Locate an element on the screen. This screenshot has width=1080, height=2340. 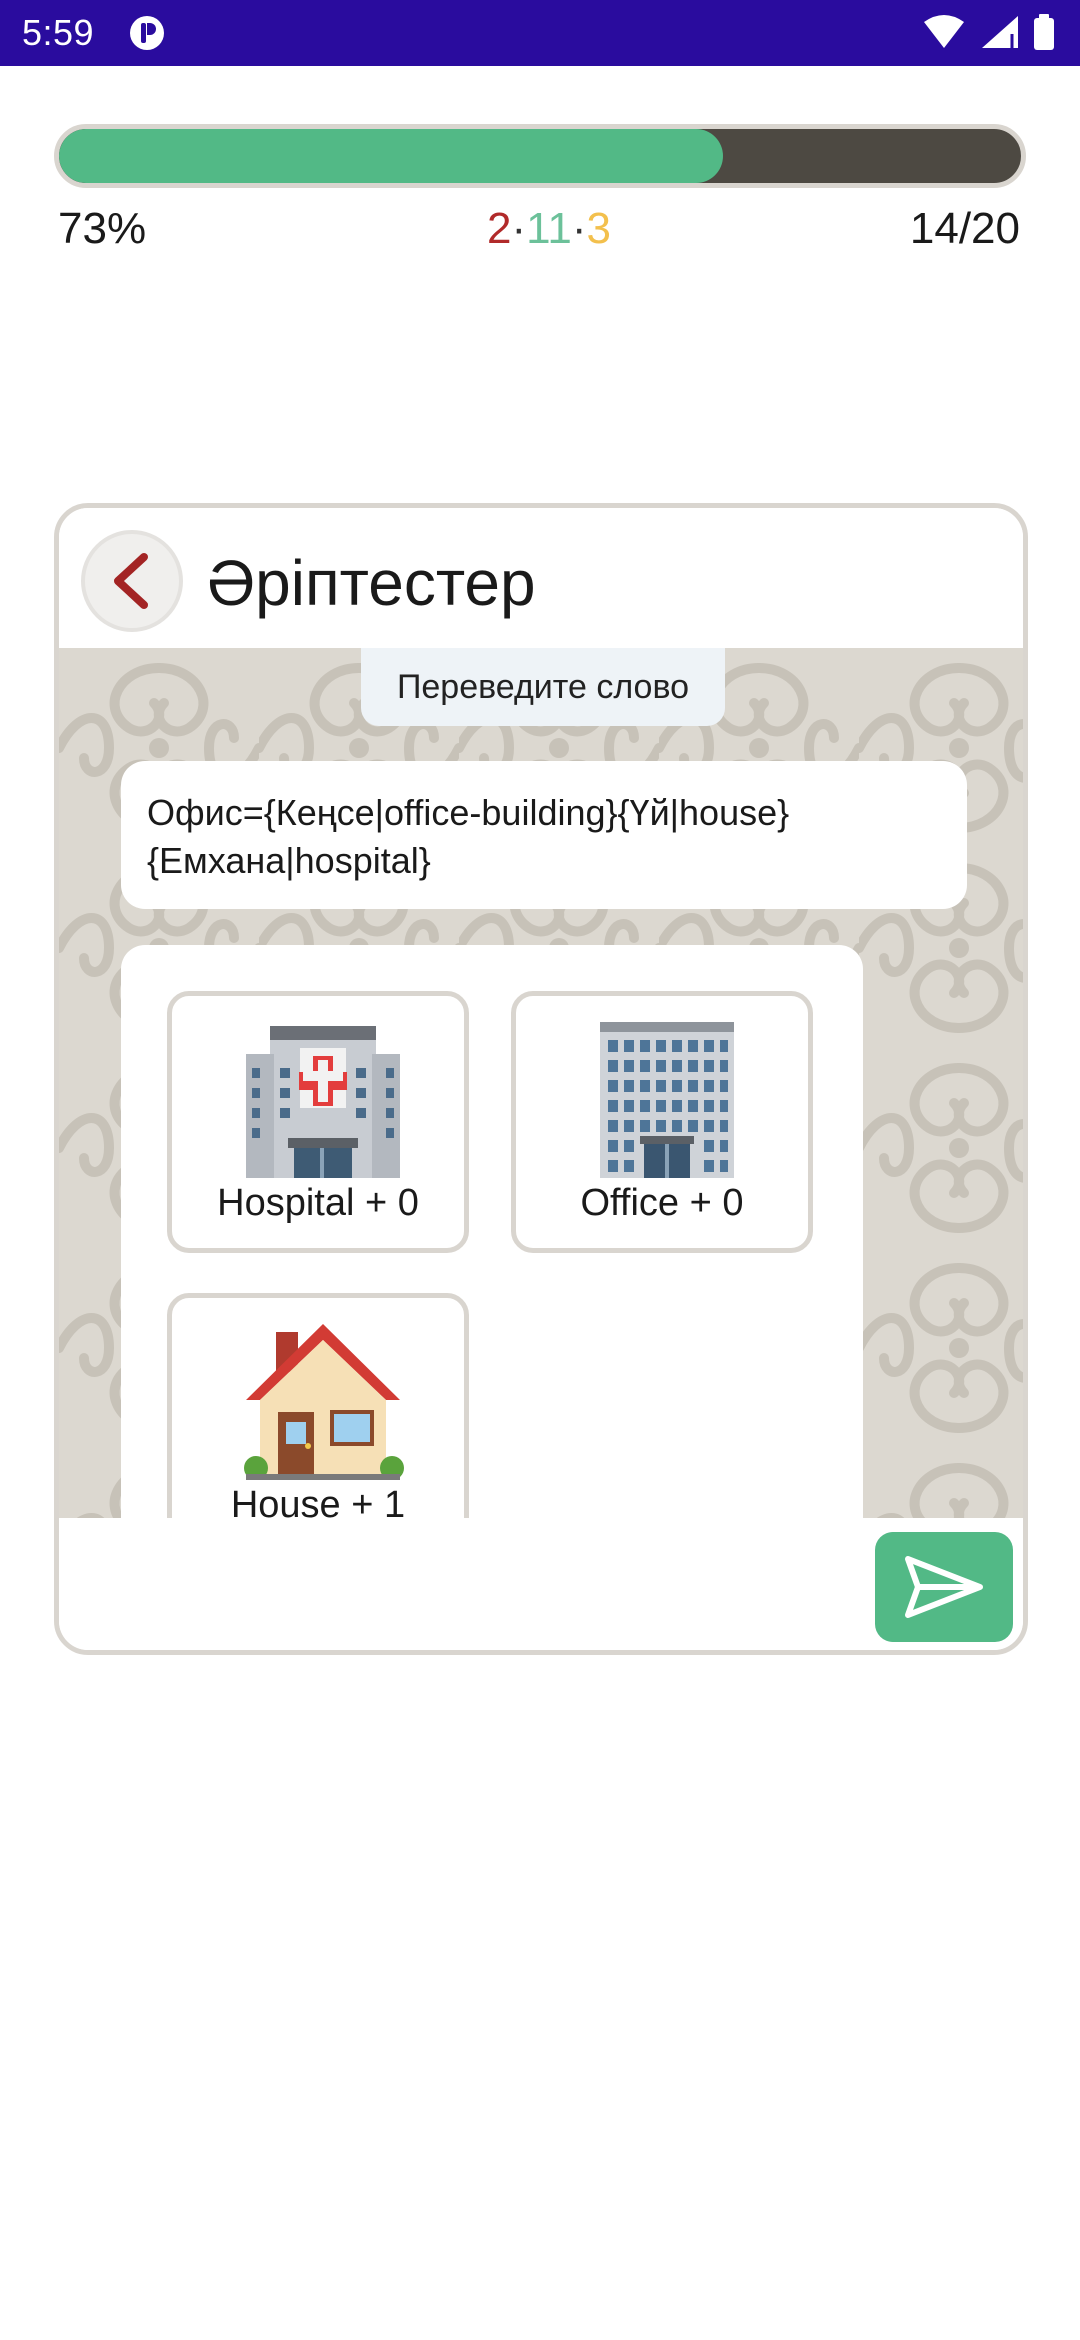
wifi-icon is located at coordinates (944, 31).